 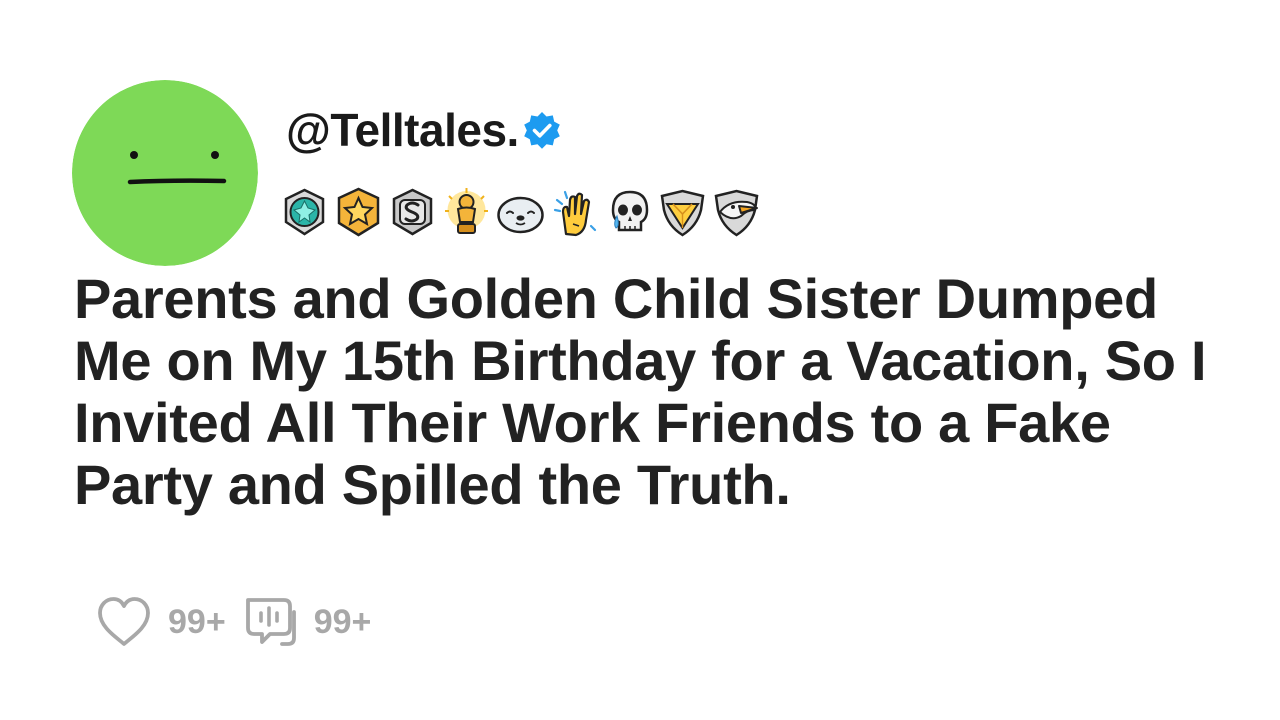 I want to click on gold-star-medal-icon, so click(x=358, y=212).